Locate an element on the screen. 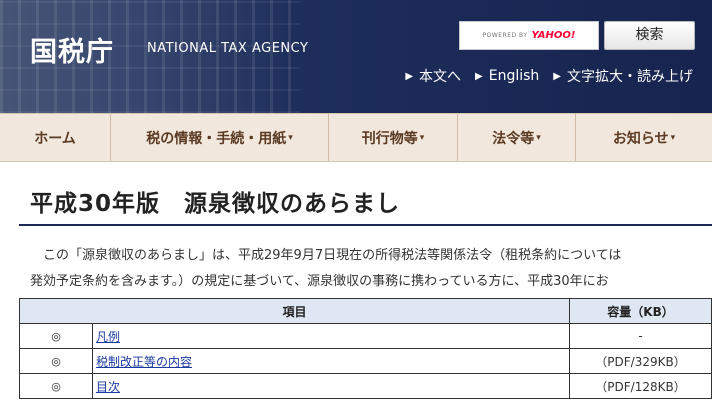 This screenshot has width=712, height=400. nav-laws: 法令等 ▾ is located at coordinates (517, 137).